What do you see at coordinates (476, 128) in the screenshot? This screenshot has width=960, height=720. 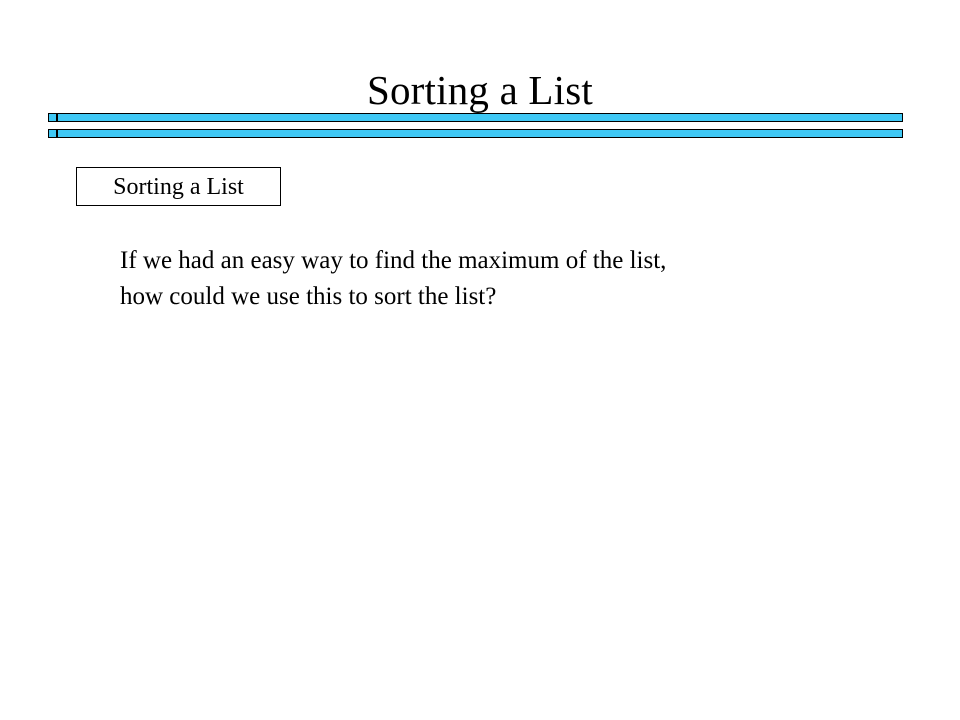 I see `title-divider` at bounding box center [476, 128].